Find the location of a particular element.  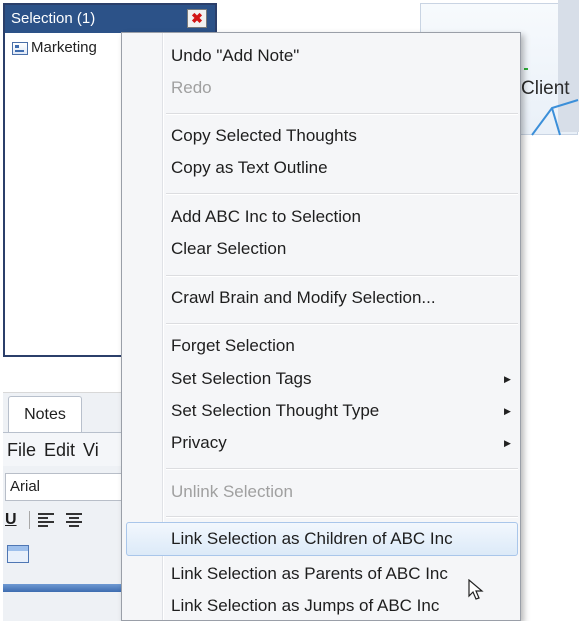

menu-item-forget-selection: Forget Selection is located at coordinates (233, 346).